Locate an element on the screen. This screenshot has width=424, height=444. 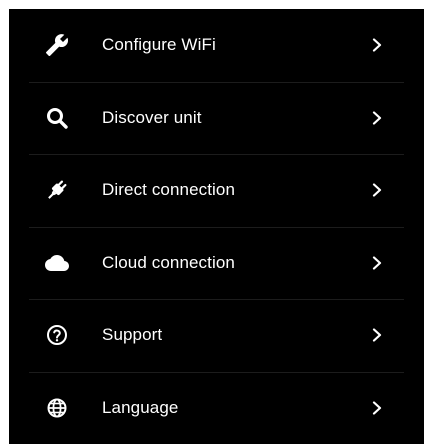
menu-item-label: Support is located at coordinates (132, 335).